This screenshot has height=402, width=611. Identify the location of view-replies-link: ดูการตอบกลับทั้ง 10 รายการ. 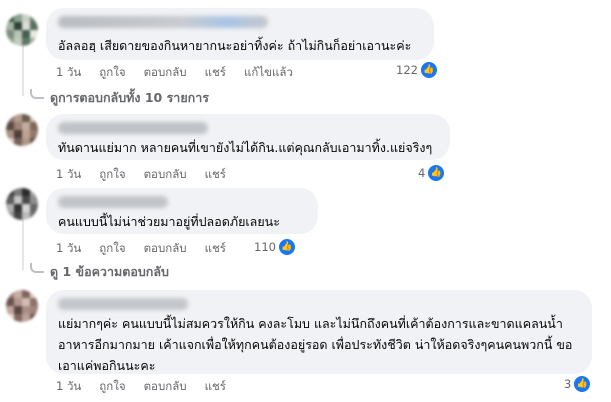
(119, 98).